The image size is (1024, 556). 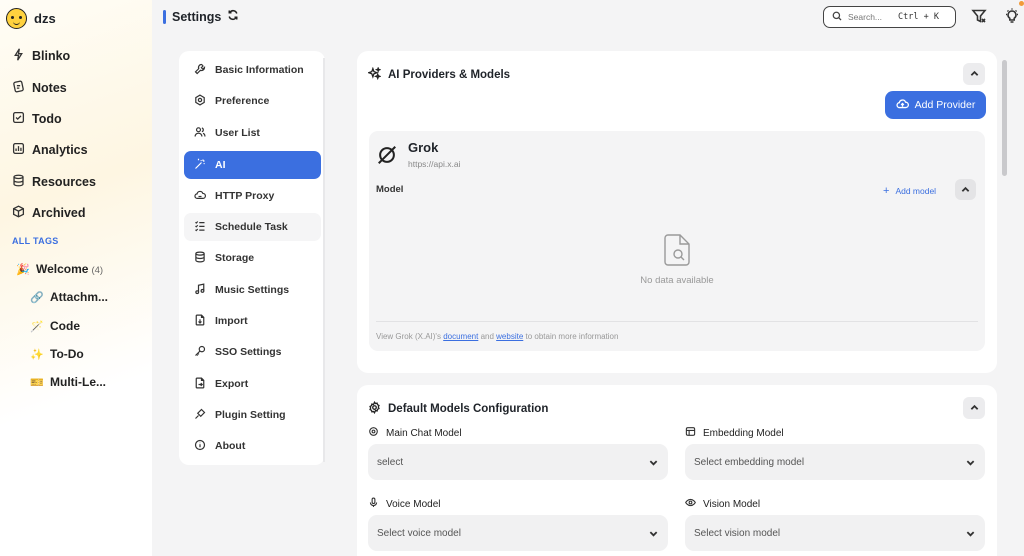 What do you see at coordinates (252, 196) in the screenshot?
I see `menu-item-http-proxy: HTTP Proxy` at bounding box center [252, 196].